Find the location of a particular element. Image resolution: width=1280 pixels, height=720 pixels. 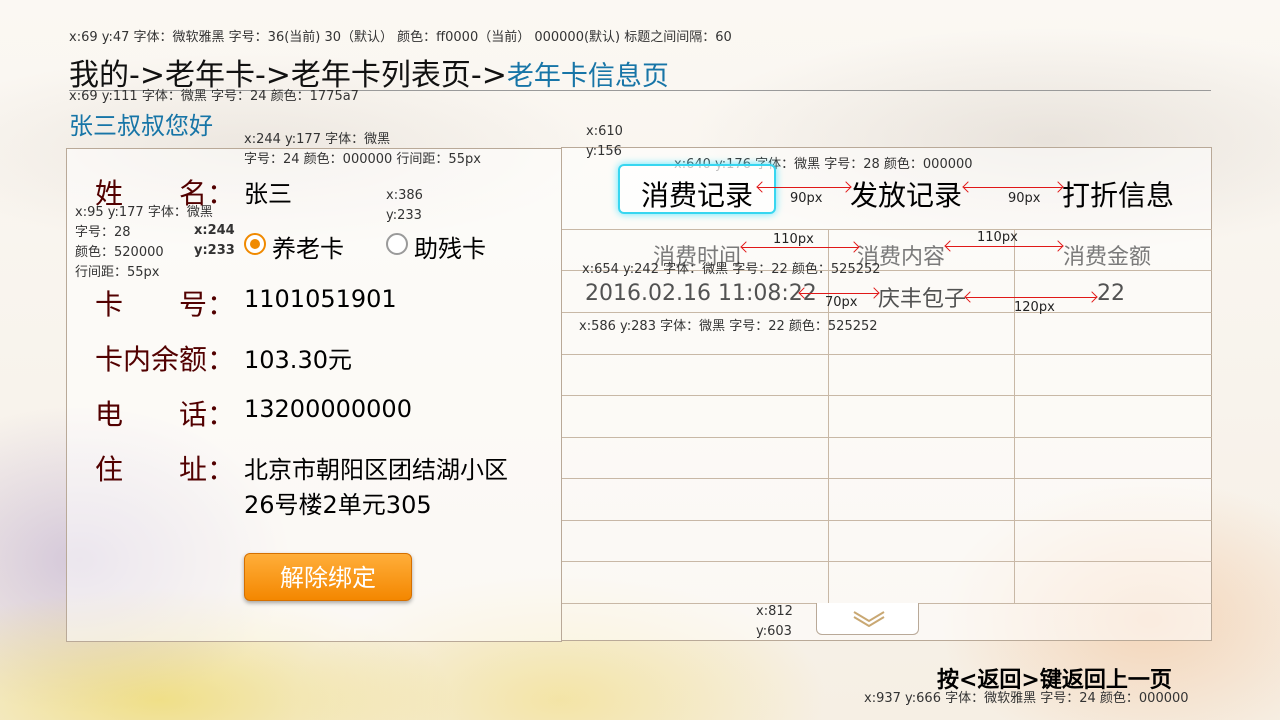

label-spec-spacing: 行间距：55px is located at coordinates (117, 272).